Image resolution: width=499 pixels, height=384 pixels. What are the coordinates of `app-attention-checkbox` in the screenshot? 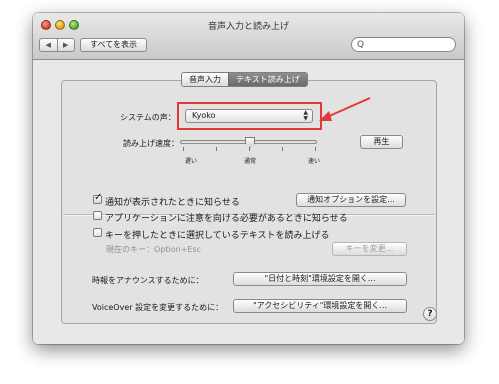 It's located at (97, 215).